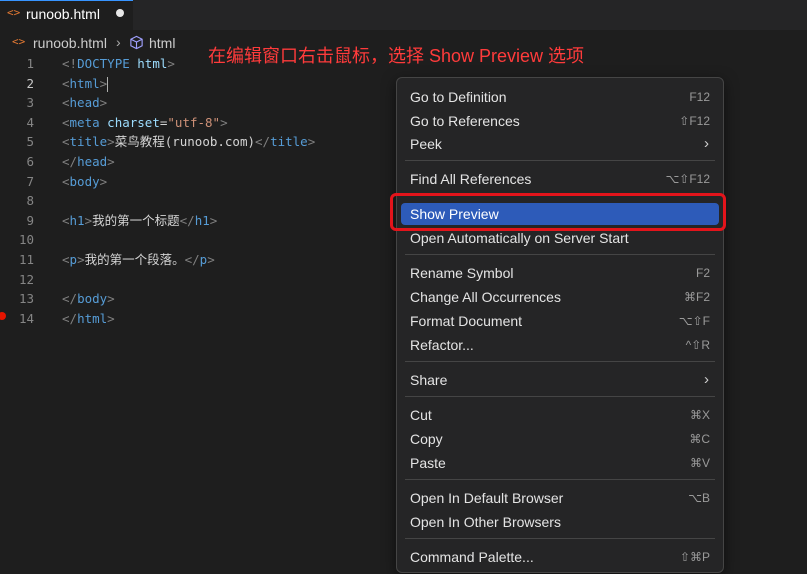 This screenshot has width=807, height=574. What do you see at coordinates (140, 220) in the screenshot?
I see `code-text: <h1>我的第一个标题</h1>` at bounding box center [140, 220].